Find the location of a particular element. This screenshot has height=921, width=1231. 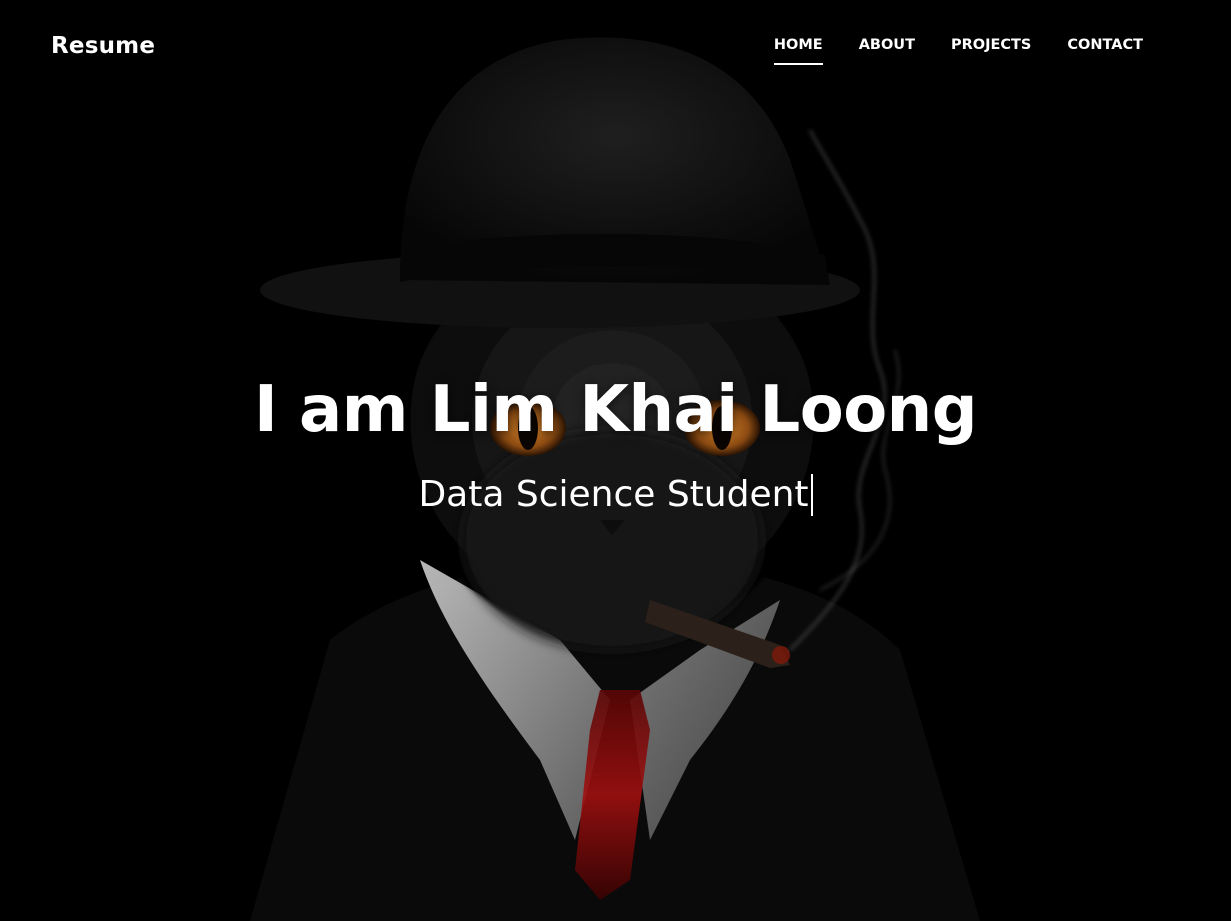

hero-title: I am Lim Khai Loong is located at coordinates (615, 410).